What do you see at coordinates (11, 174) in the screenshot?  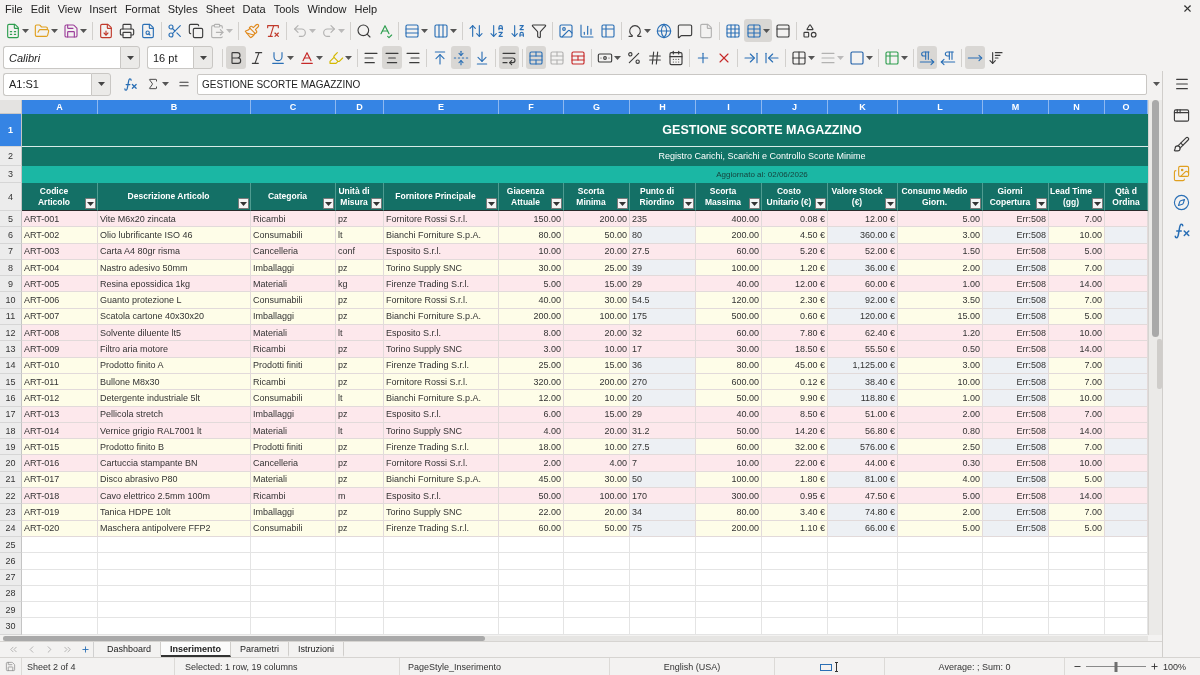 I see `row-header: 3` at bounding box center [11, 174].